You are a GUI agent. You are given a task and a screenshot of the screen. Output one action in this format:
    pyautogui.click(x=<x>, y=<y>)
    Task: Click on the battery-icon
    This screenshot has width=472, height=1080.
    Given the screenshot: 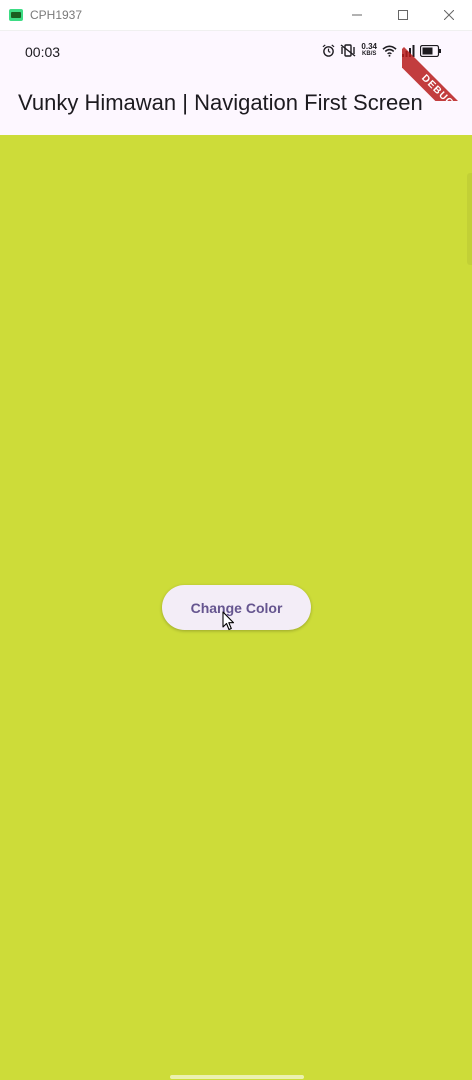 What is the action you would take?
    pyautogui.click(x=430, y=50)
    